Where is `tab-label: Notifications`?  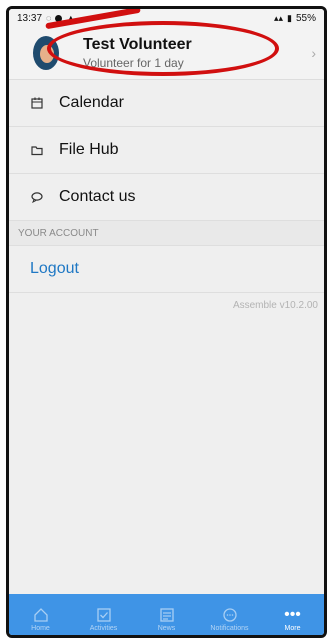
tab-label: Notifications is located at coordinates (229, 628).